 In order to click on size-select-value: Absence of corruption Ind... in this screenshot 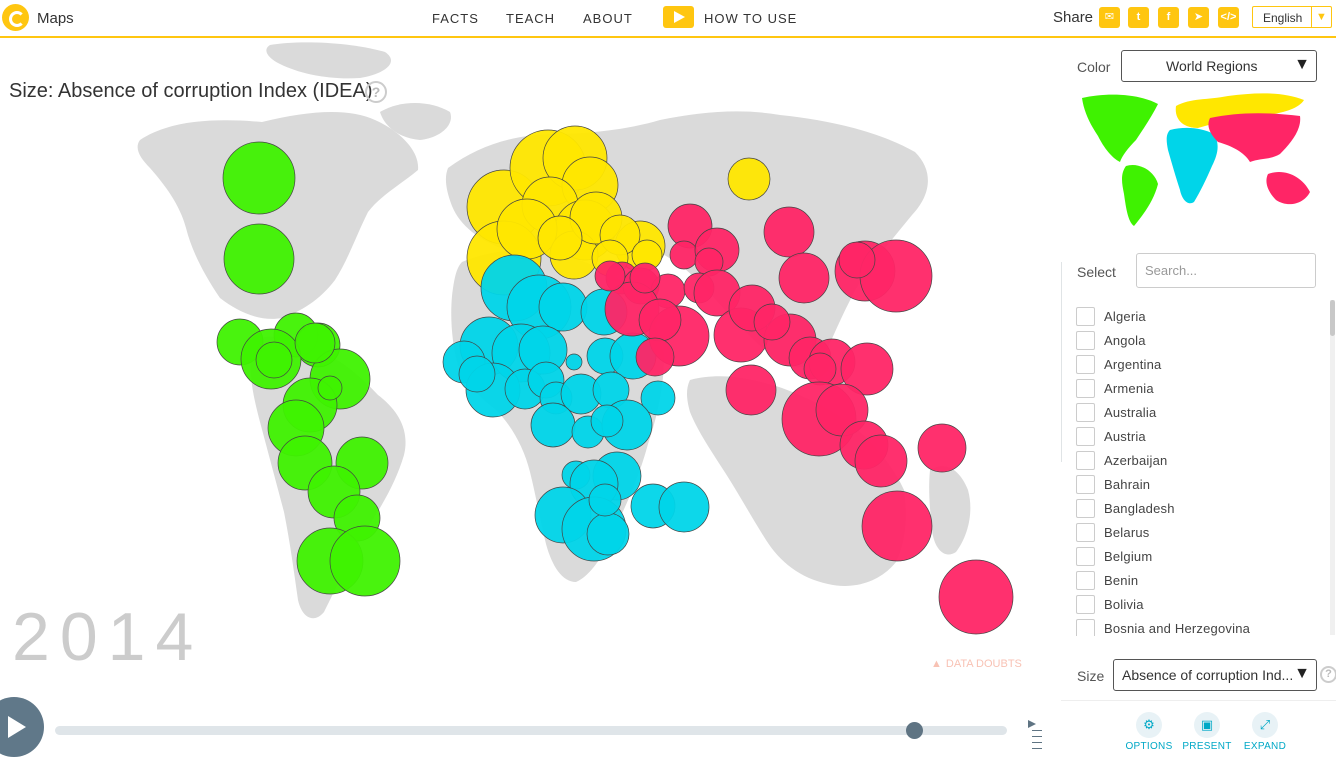, I will do `click(1208, 675)`.